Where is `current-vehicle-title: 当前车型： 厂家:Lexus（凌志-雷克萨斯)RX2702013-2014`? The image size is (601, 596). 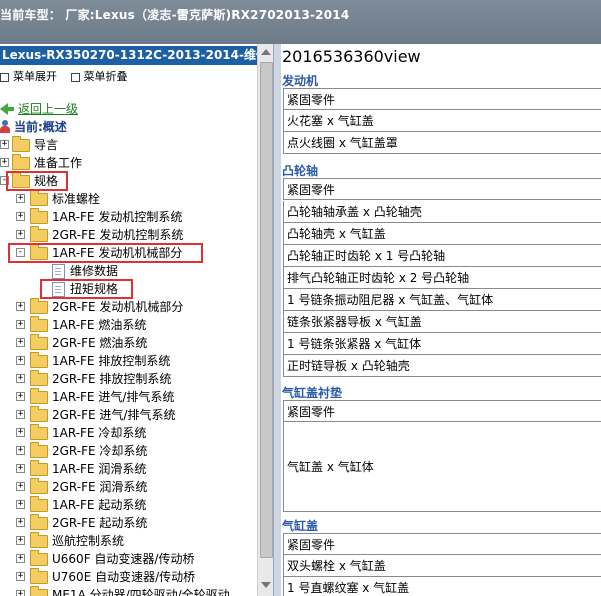 current-vehicle-title: 当前车型： 厂家:Lexus（凌志-雷克萨斯)RX2702013-2014 is located at coordinates (175, 15).